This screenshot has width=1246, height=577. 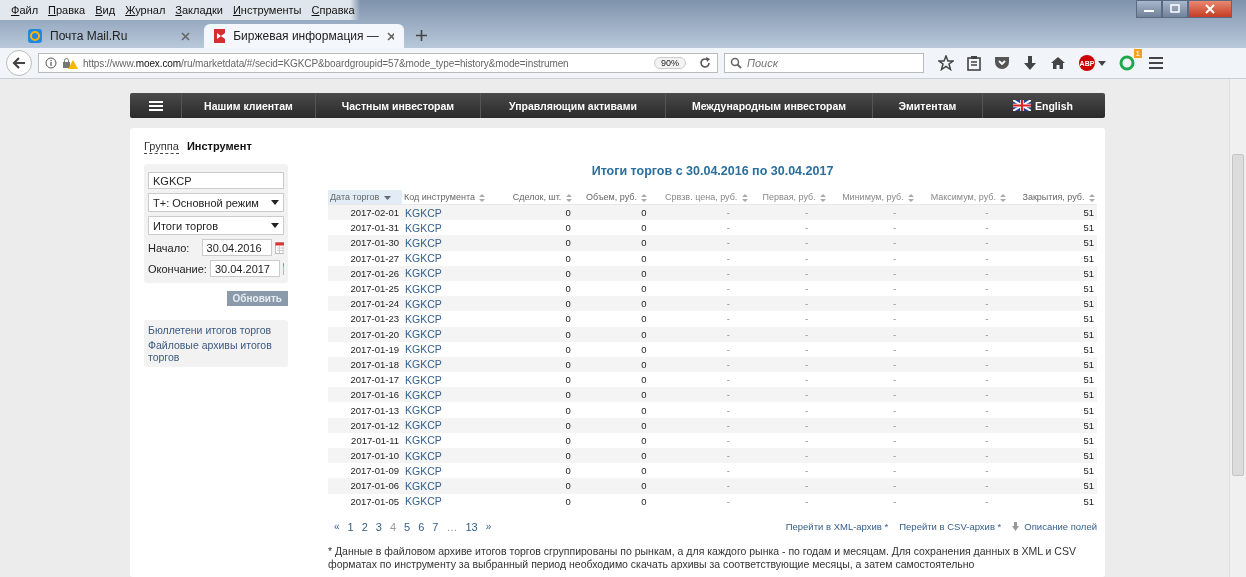 What do you see at coordinates (705, 63) in the screenshot?
I see `reload-icon` at bounding box center [705, 63].